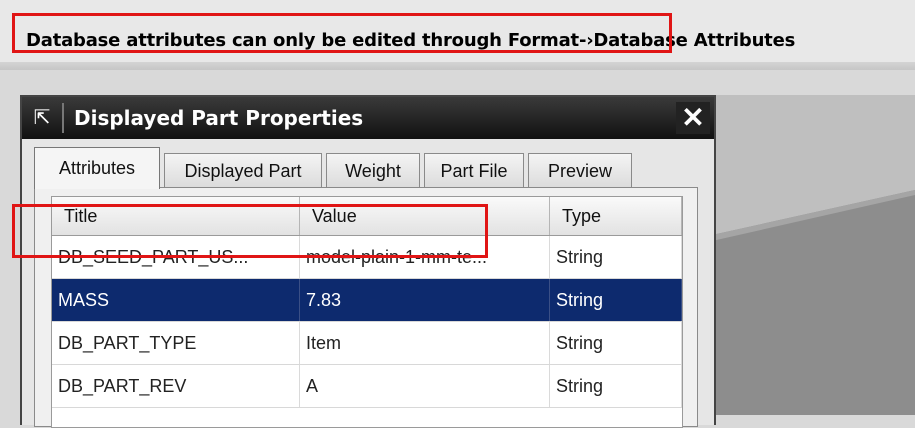  What do you see at coordinates (176, 216) in the screenshot?
I see `column-header-title: Title` at bounding box center [176, 216].